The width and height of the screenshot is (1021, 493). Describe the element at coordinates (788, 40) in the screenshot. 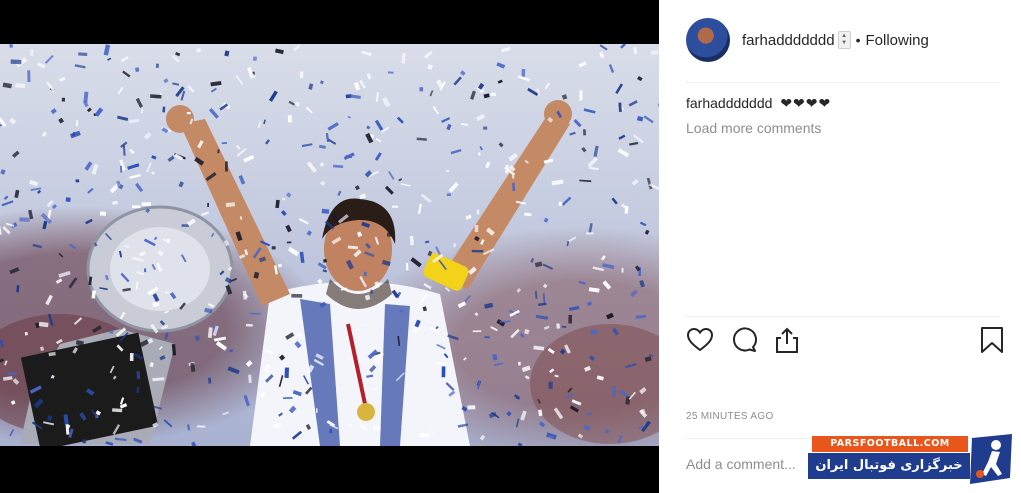

I see `username-link: farhaddddddd` at that location.